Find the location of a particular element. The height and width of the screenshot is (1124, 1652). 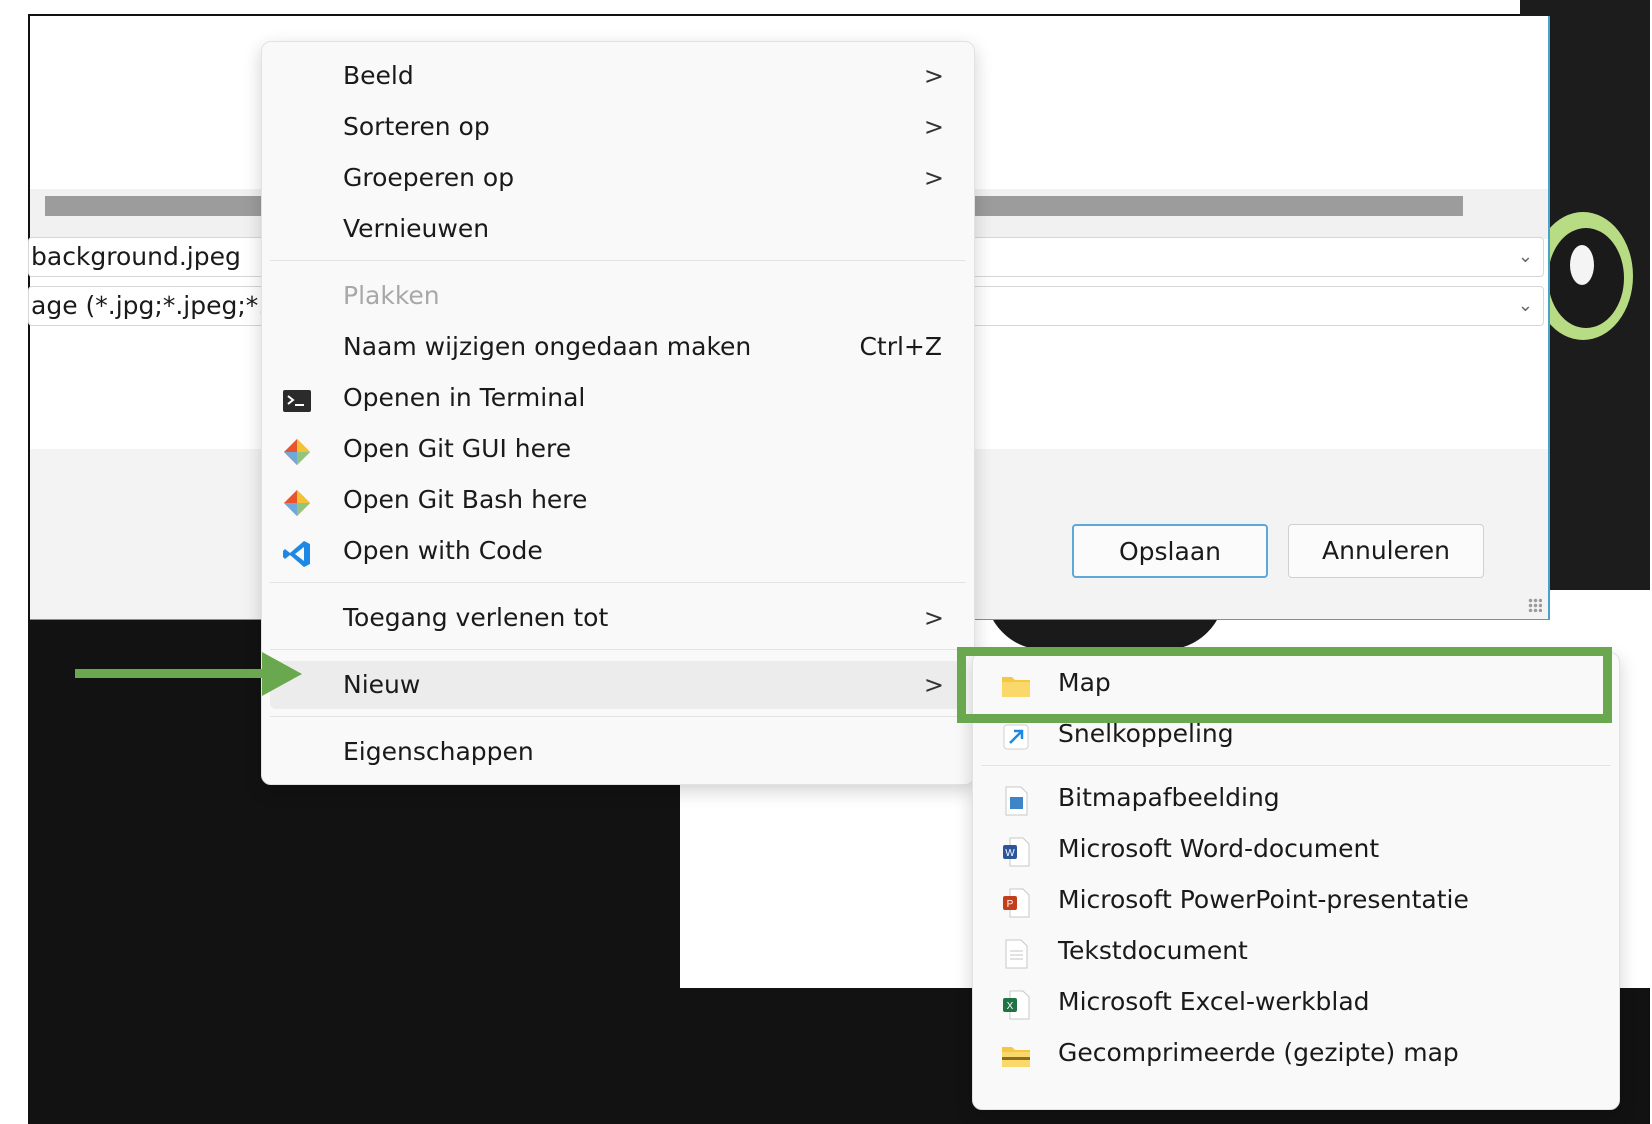

menu-item-sorteren-op: Sorteren op > is located at coordinates (618, 127).